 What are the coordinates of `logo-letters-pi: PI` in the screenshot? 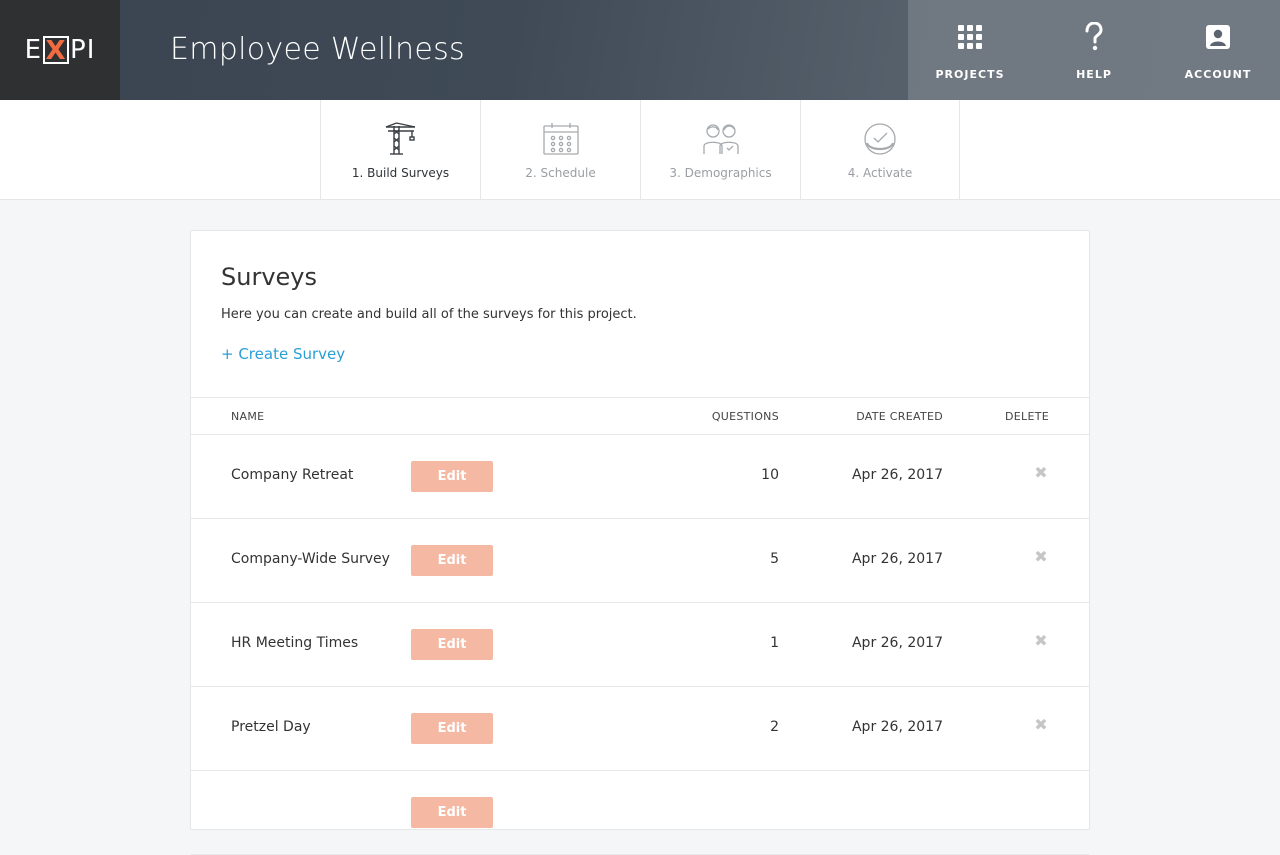 It's located at (83, 50).